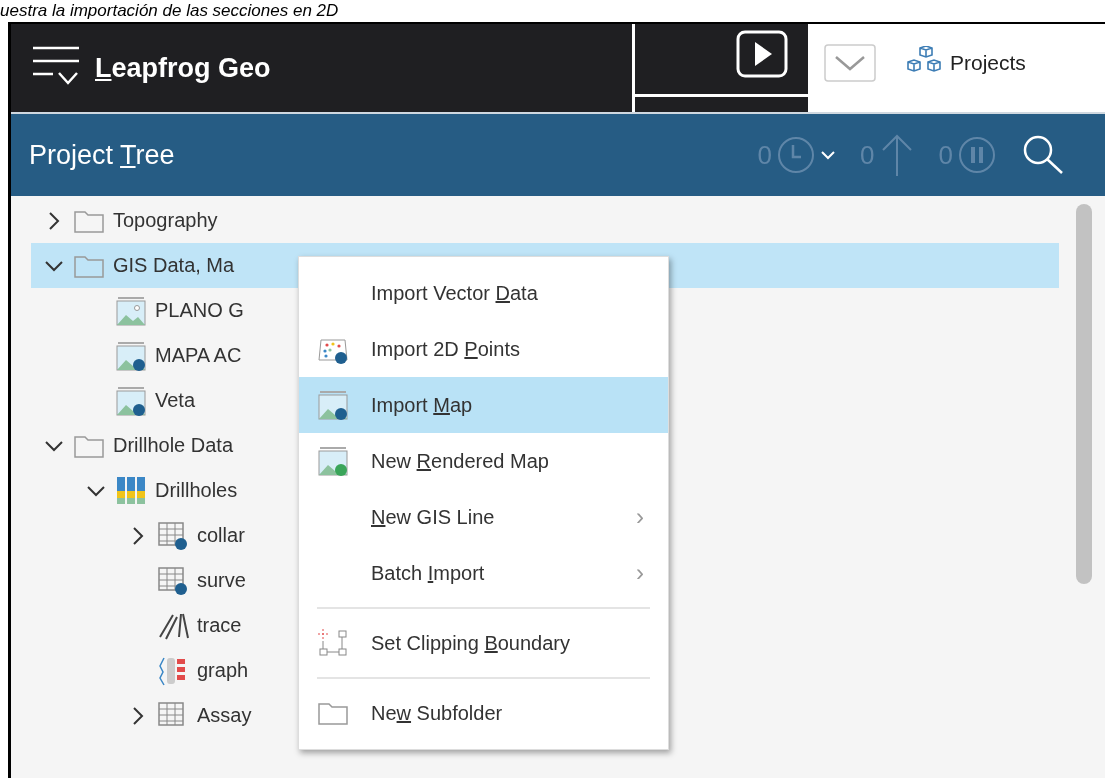 The height and width of the screenshot is (778, 1105). I want to click on projects-tab: Projects, so click(966, 63).